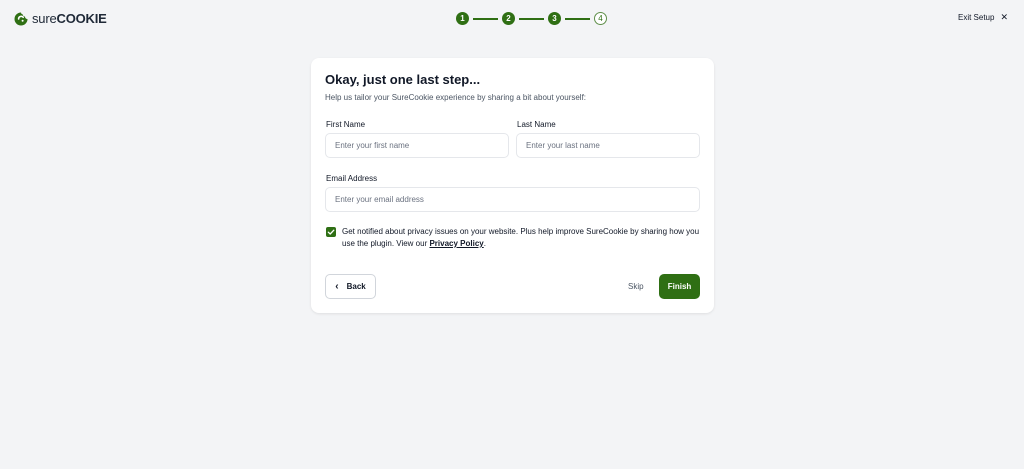 The height and width of the screenshot is (469, 1024). I want to click on skip-button: Skip, so click(636, 286).